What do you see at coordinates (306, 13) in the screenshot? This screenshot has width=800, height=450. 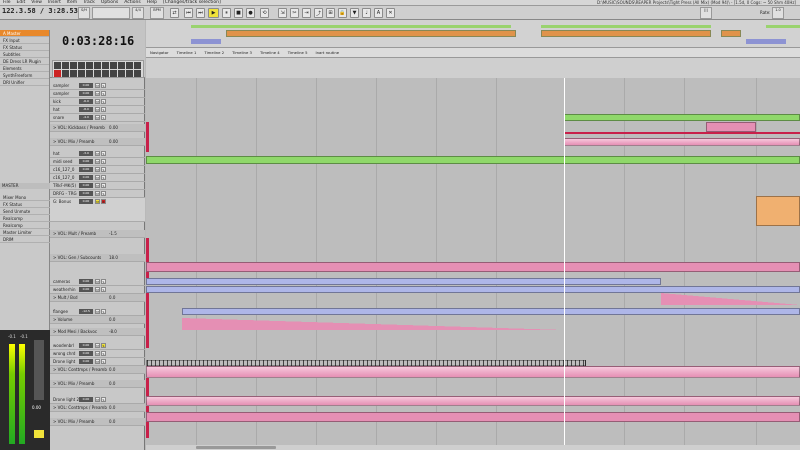 I see `tool-ripple-button: ⇥` at bounding box center [306, 13].